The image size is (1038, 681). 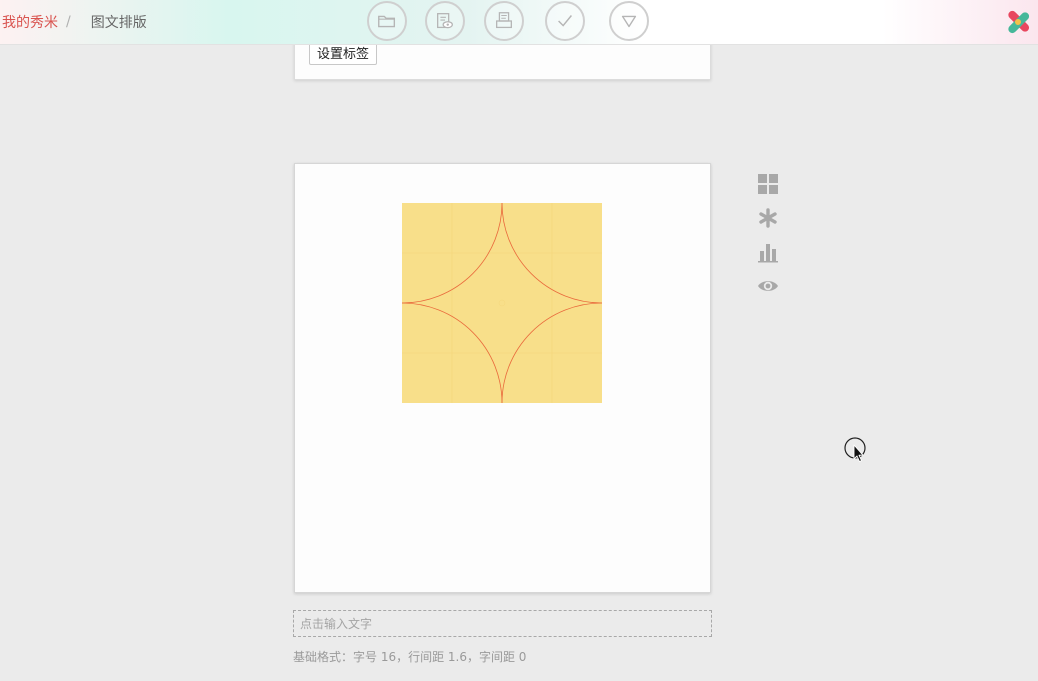 What do you see at coordinates (410, 657) in the screenshot?
I see `base-format-info: 基础格式：字号 16，行间距 1.6，字间距 0` at bounding box center [410, 657].